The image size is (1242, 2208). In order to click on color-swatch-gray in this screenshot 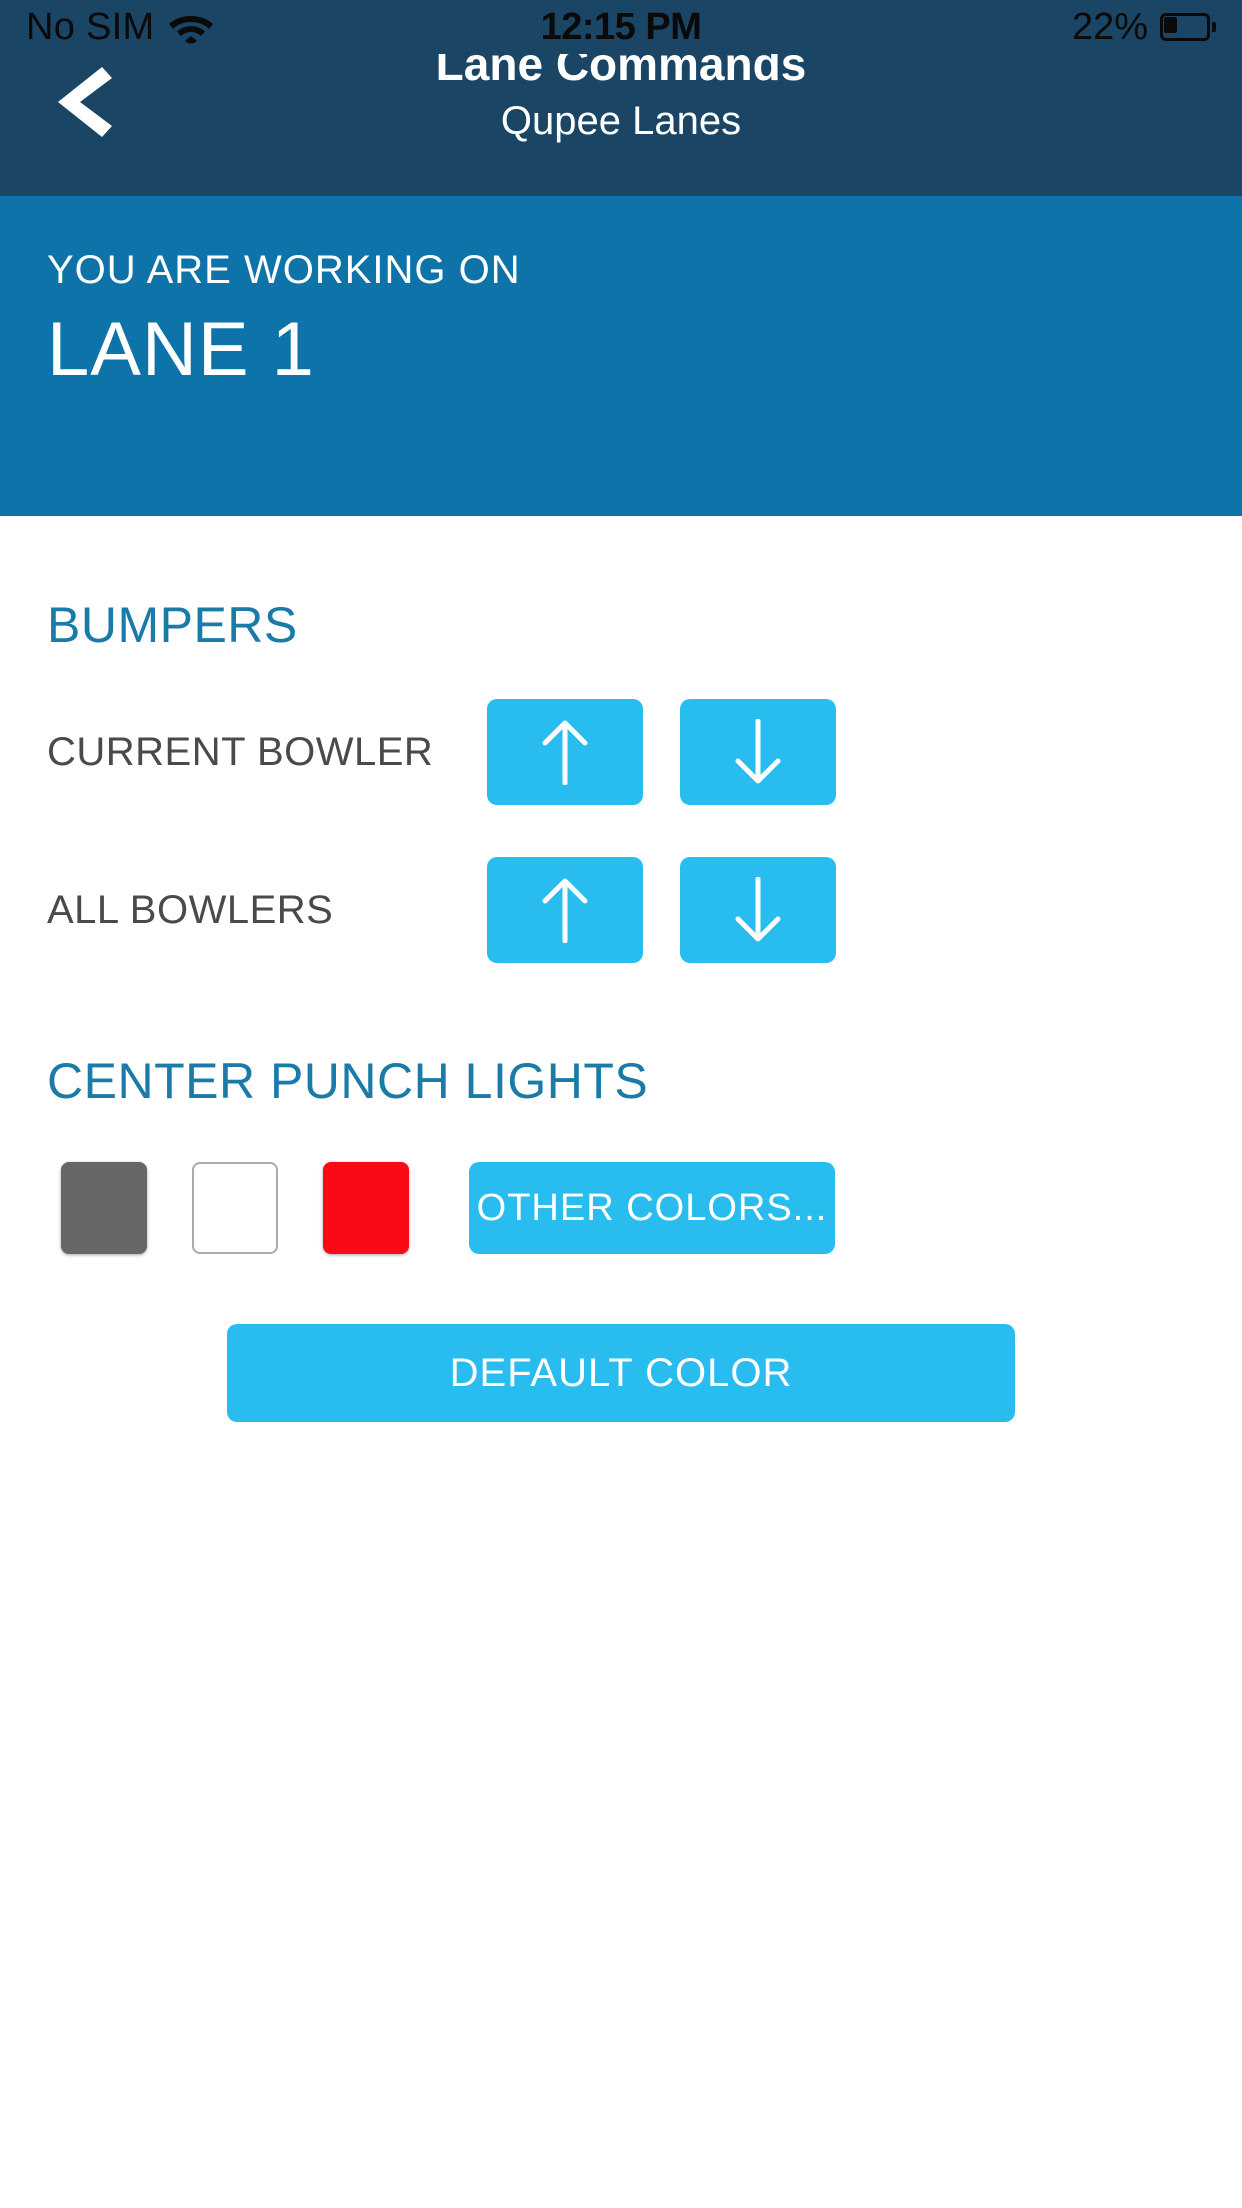, I will do `click(104, 1208)`.